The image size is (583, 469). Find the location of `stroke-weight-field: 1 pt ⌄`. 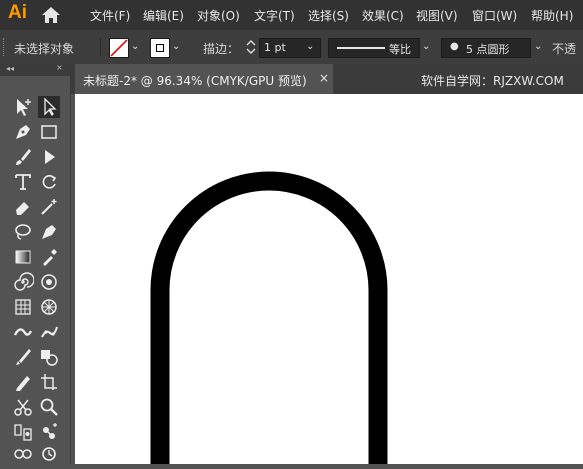

stroke-weight-field: 1 pt ⌄ is located at coordinates (290, 48).